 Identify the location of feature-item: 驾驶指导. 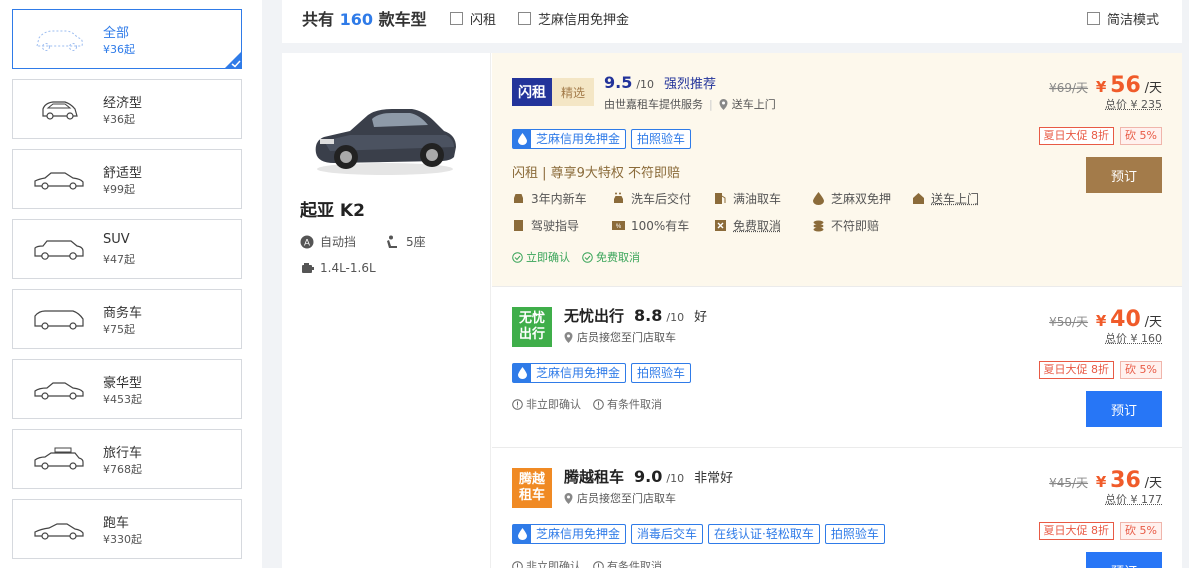
(545, 225).